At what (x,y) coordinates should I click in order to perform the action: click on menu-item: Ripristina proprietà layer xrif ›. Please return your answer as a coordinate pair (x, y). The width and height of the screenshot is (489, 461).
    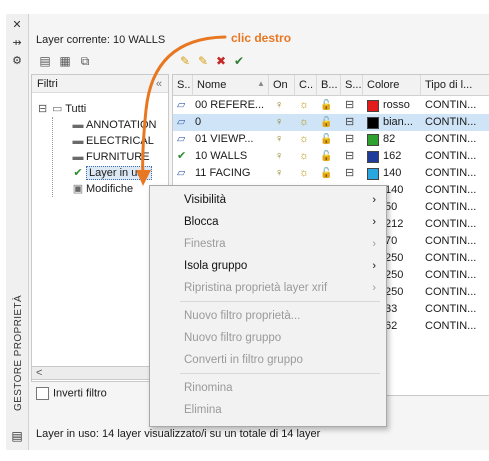
    Looking at the image, I should click on (268, 288).